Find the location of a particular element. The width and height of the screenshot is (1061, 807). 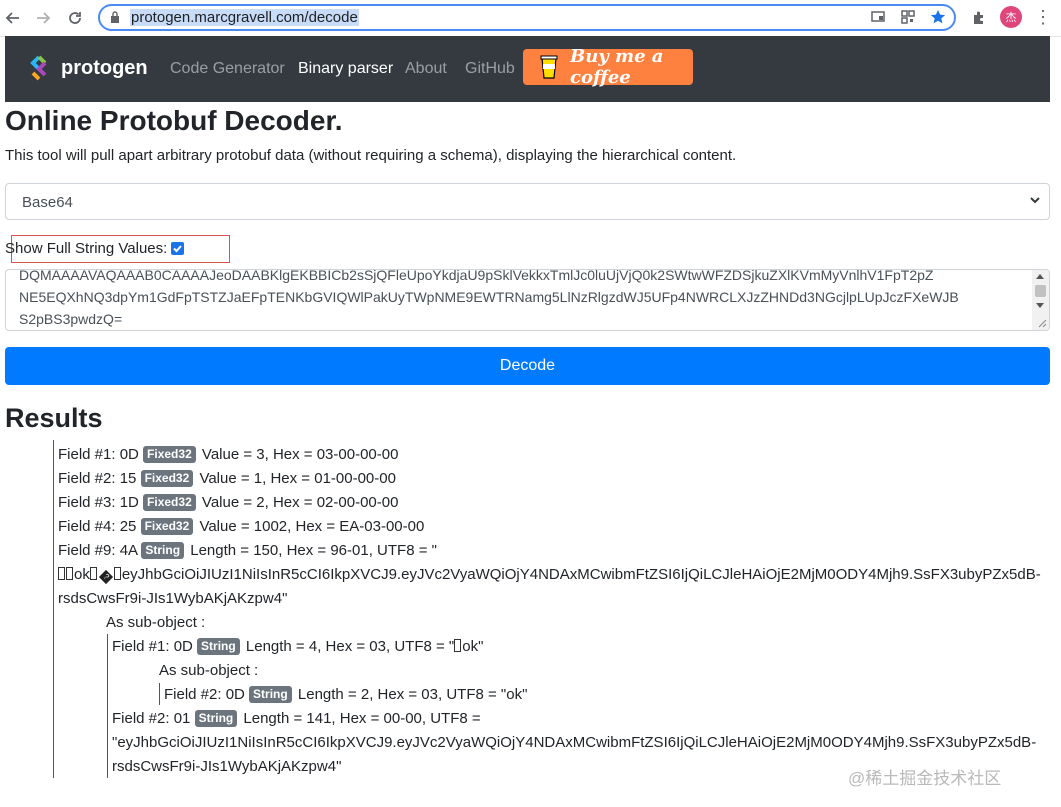

cast-icon is located at coordinates (878, 19).